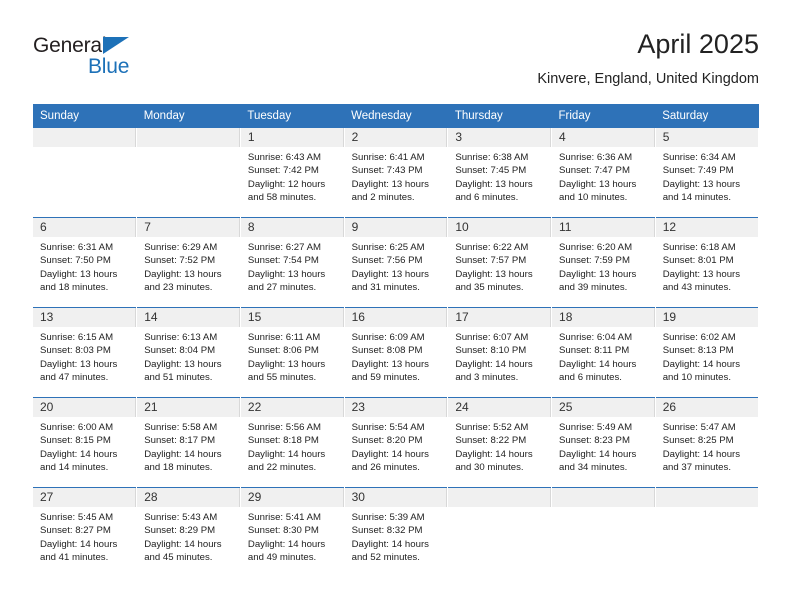 Image resolution: width=792 pixels, height=612 pixels. Describe the element at coordinates (388, 157) in the screenshot. I see `sunrise-text: Sunrise: 6:41 AM` at that location.